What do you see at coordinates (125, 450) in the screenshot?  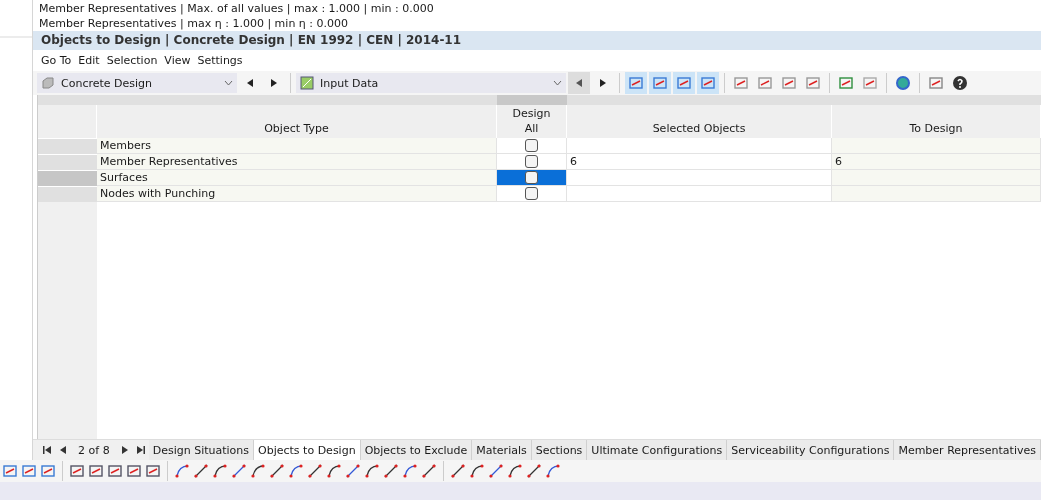 I see `next-page-icon` at bounding box center [125, 450].